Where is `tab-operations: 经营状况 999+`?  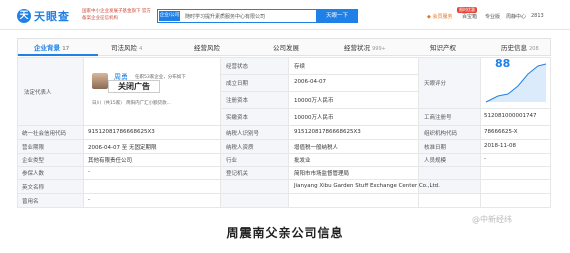
tab-operations: 经营状况 999+ is located at coordinates (365, 47).